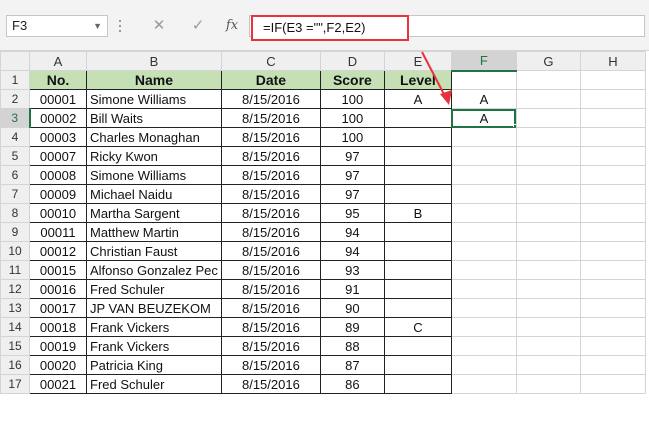 Image resolution: width=649 pixels, height=421 pixels. Describe the element at coordinates (417, 327) in the screenshot. I see `cell-level: C` at that location.